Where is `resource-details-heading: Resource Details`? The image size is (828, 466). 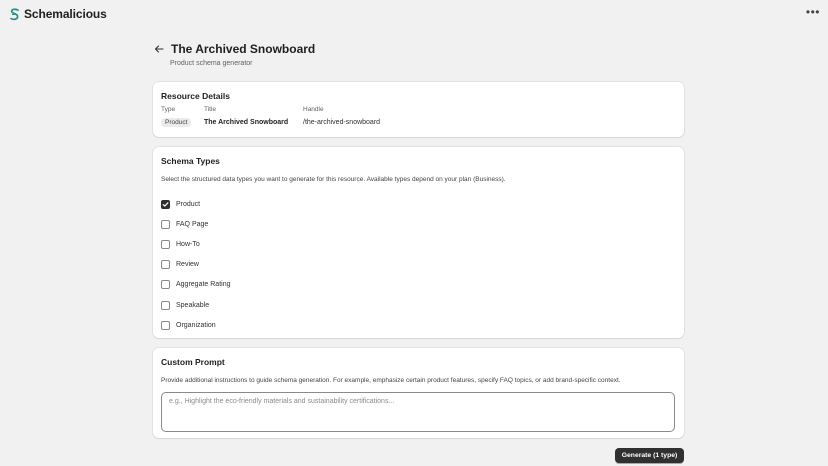
resource-details-heading: Resource Details is located at coordinates (195, 96).